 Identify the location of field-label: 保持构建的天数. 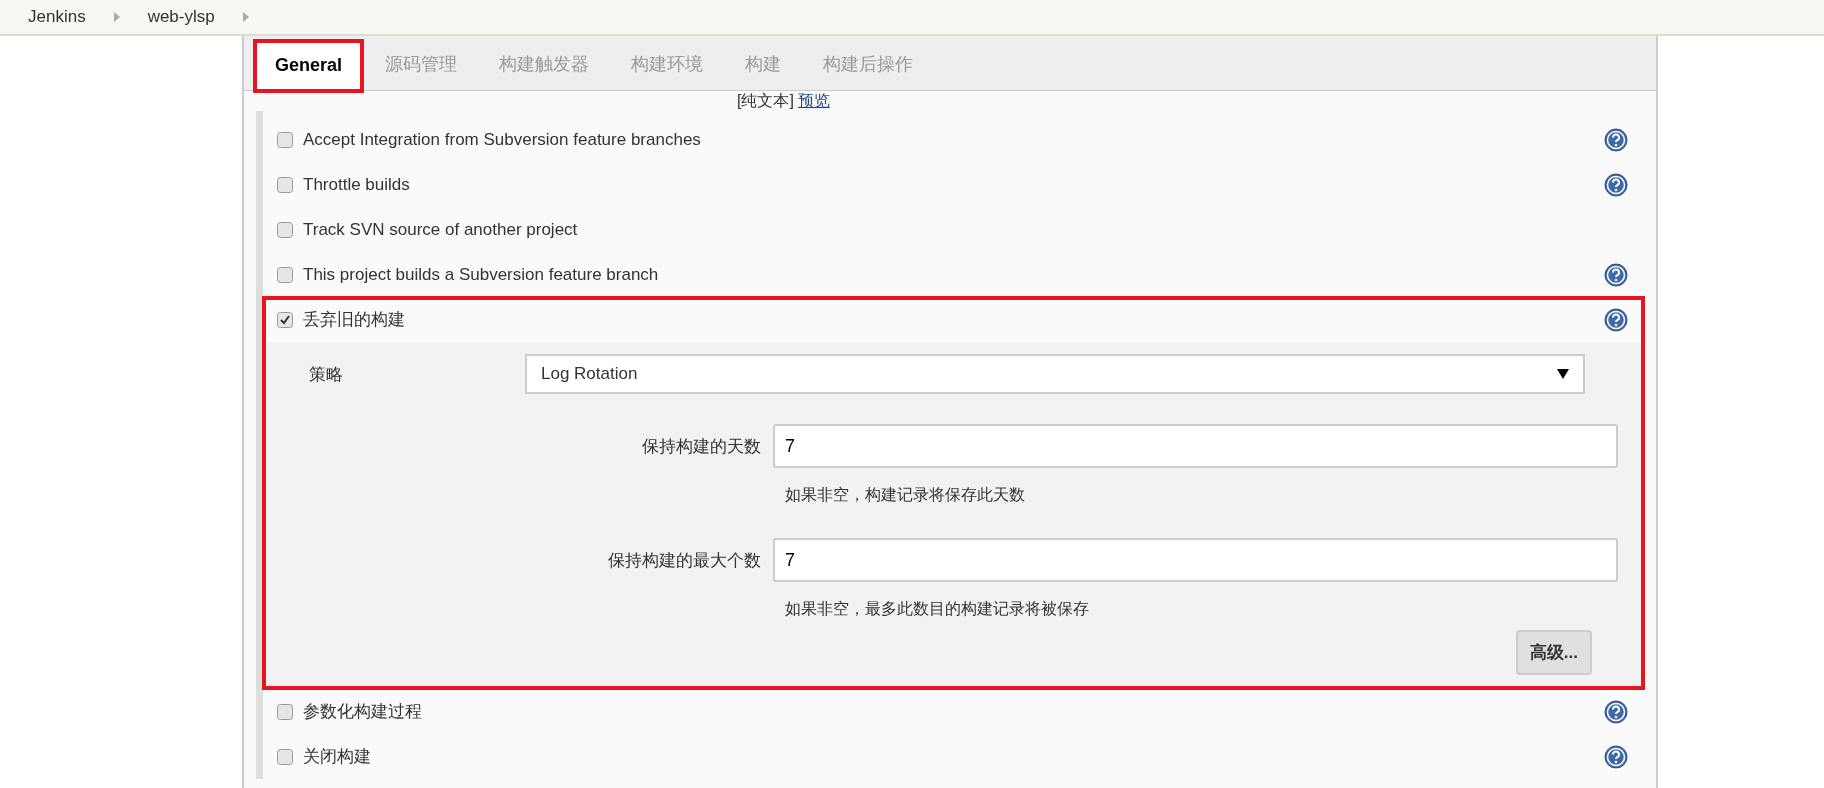
(701, 446).